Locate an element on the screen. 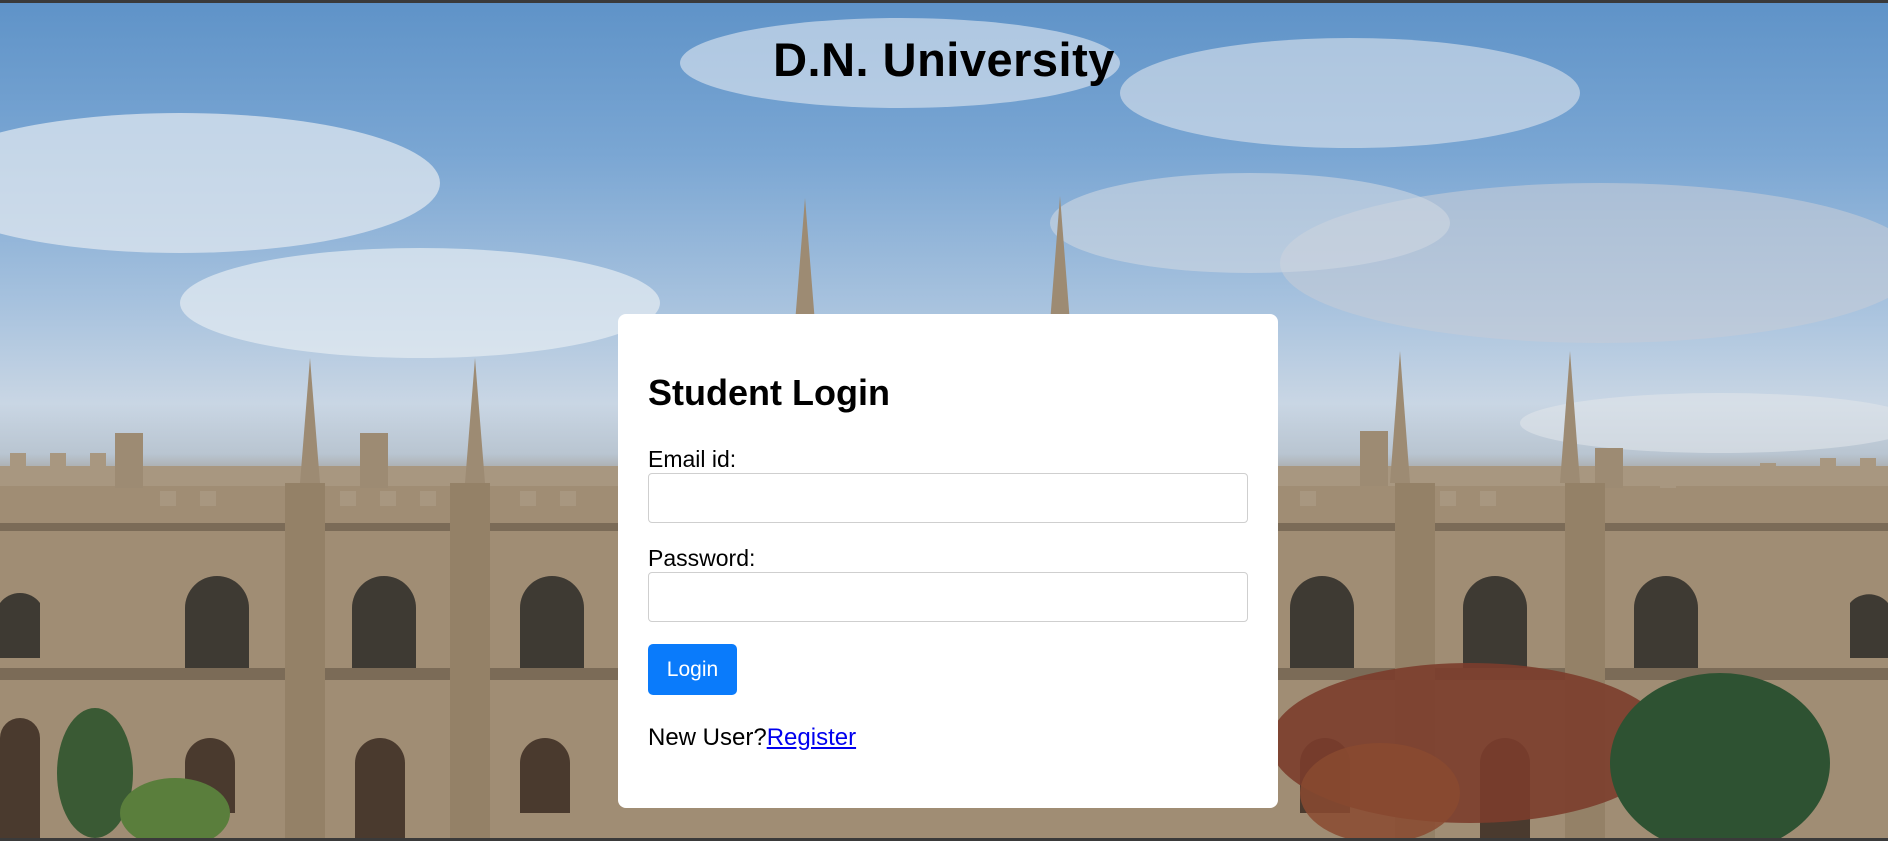 The width and height of the screenshot is (1888, 841). password-input is located at coordinates (948, 597).